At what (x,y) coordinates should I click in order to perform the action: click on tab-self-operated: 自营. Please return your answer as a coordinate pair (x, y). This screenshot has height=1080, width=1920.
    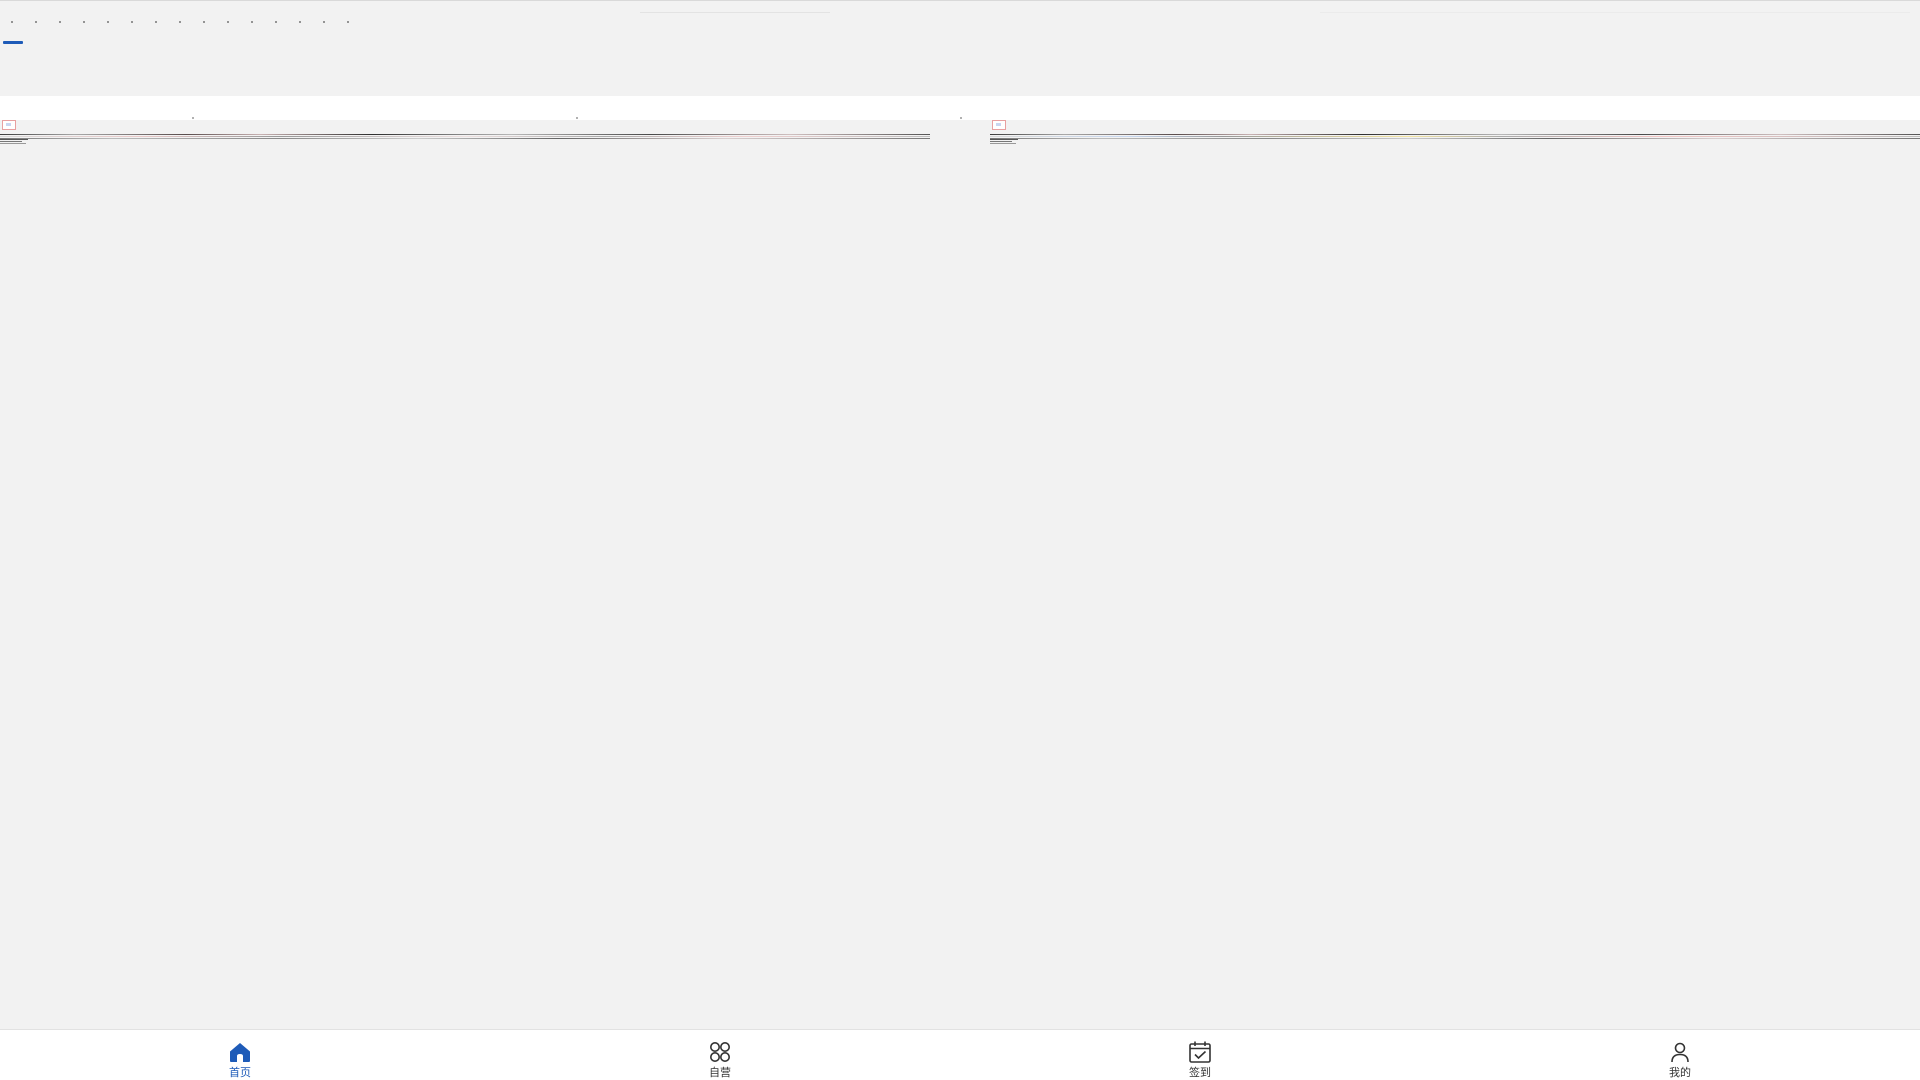
    Looking at the image, I should click on (720, 1055).